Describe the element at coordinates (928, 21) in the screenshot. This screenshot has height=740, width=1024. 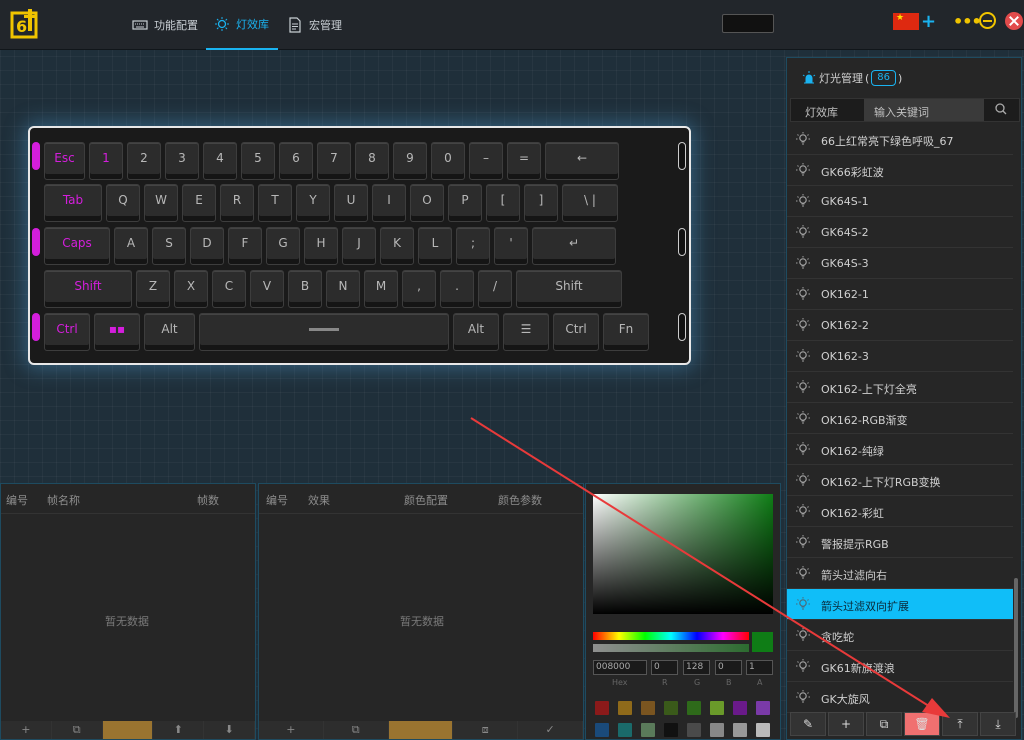
I see `add-device-button: +` at that location.